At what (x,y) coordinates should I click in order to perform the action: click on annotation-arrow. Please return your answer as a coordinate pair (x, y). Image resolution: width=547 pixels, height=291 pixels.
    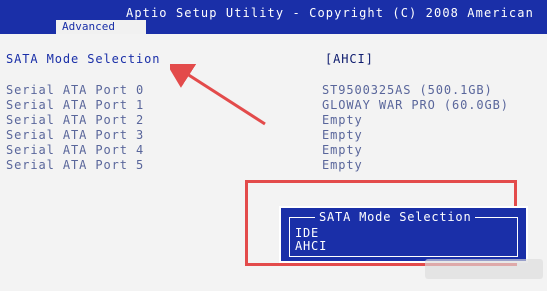
    Looking at the image, I should click on (218, 95).